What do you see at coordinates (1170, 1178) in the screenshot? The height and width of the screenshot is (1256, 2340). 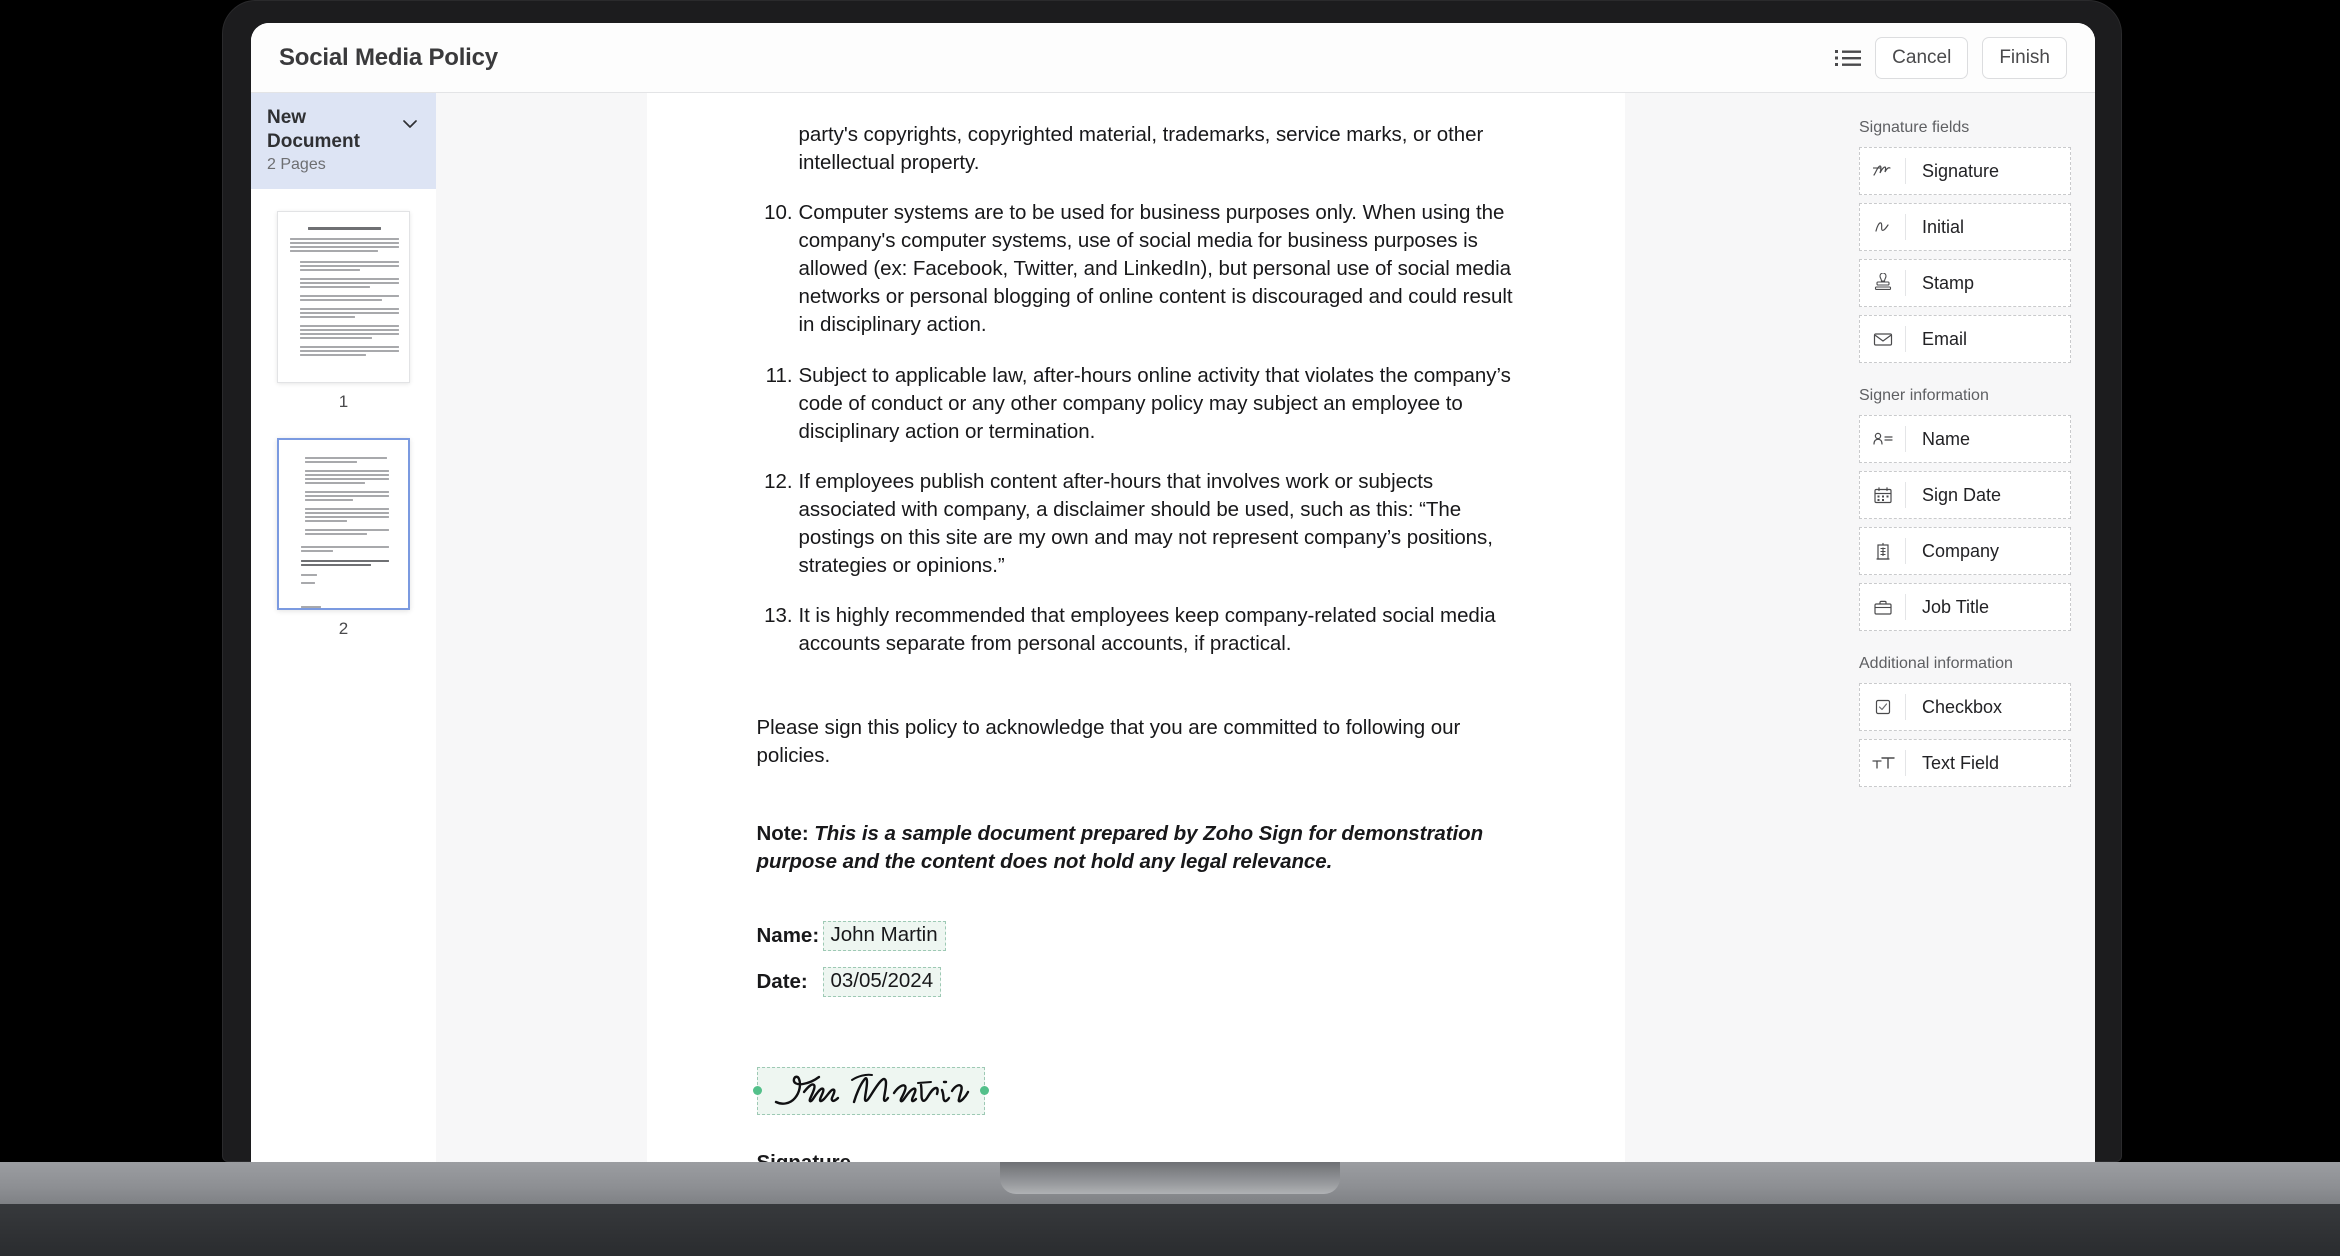 I see `laptop-base-notch` at bounding box center [1170, 1178].